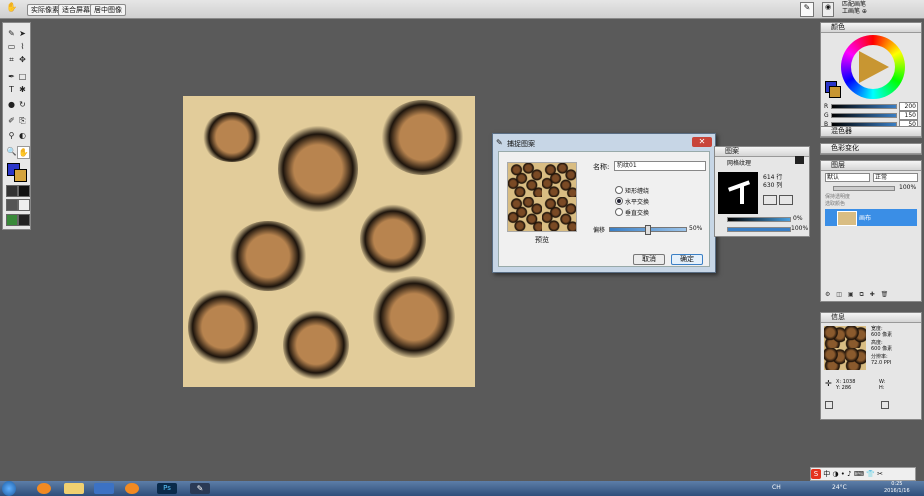  Describe the element at coordinates (9, 488) in the screenshot. I see `start-button-icon` at that location.